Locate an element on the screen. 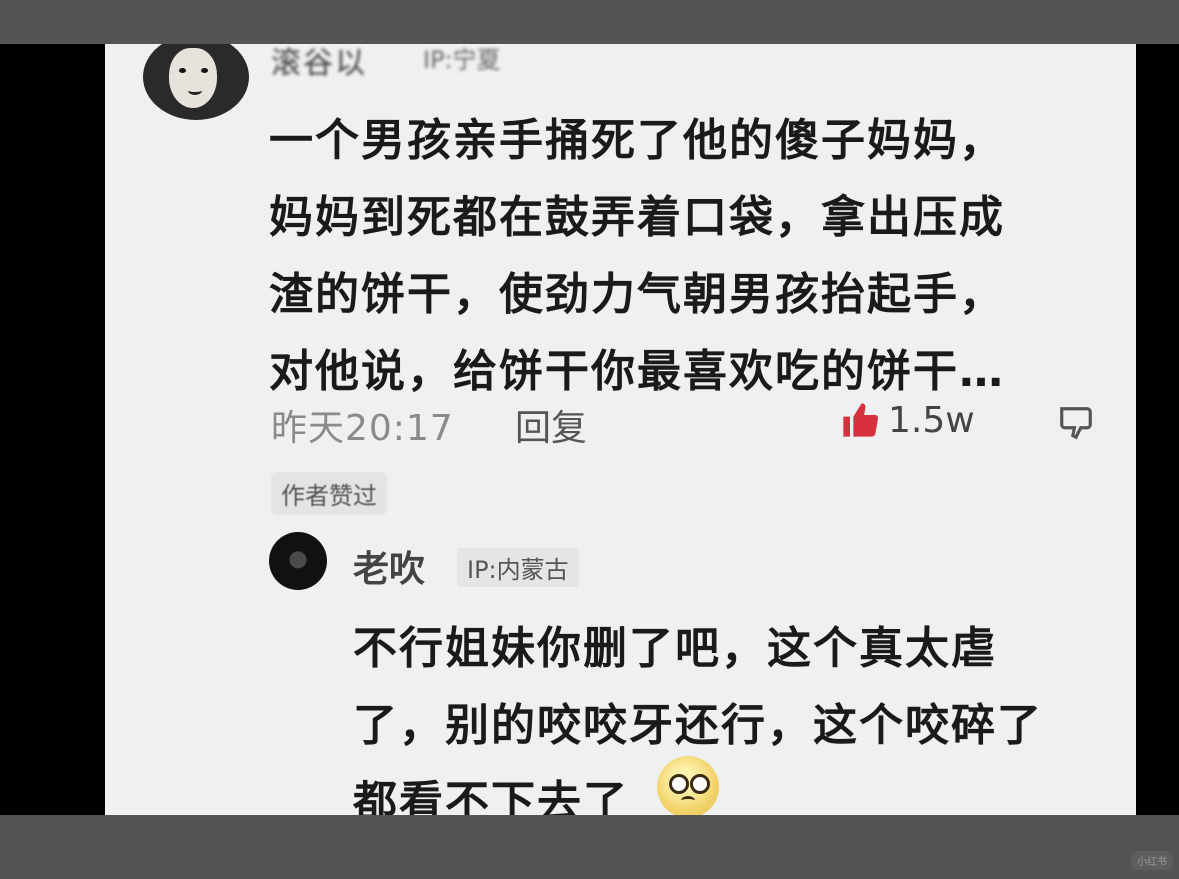 The image size is (1179, 879). watermark-badge: 小红书 is located at coordinates (1152, 860).